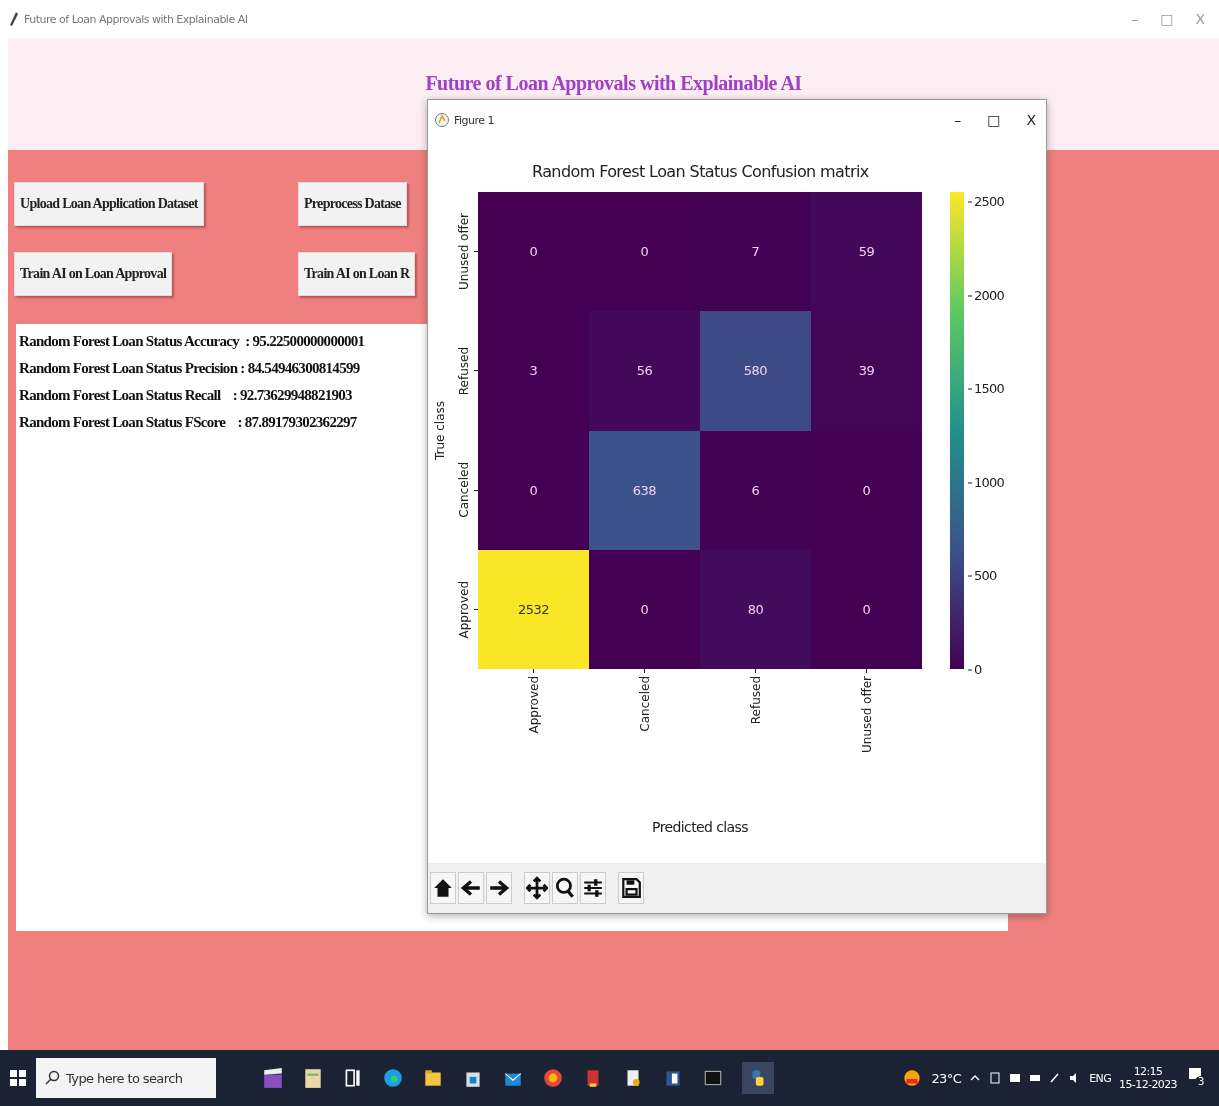 The height and width of the screenshot is (1106, 1219). Describe the element at coordinates (946, 1078) in the screenshot. I see `temperature: 23°C` at that location.